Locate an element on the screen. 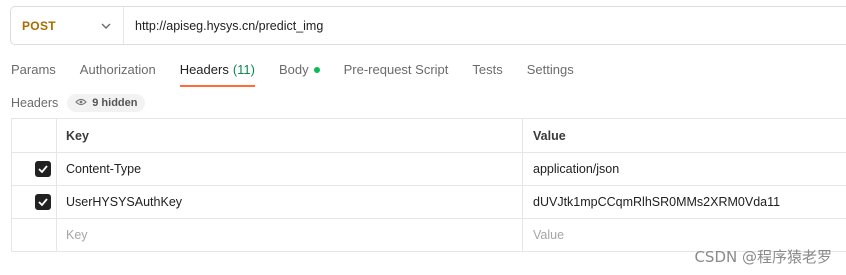  tab-body: Body is located at coordinates (299, 71).